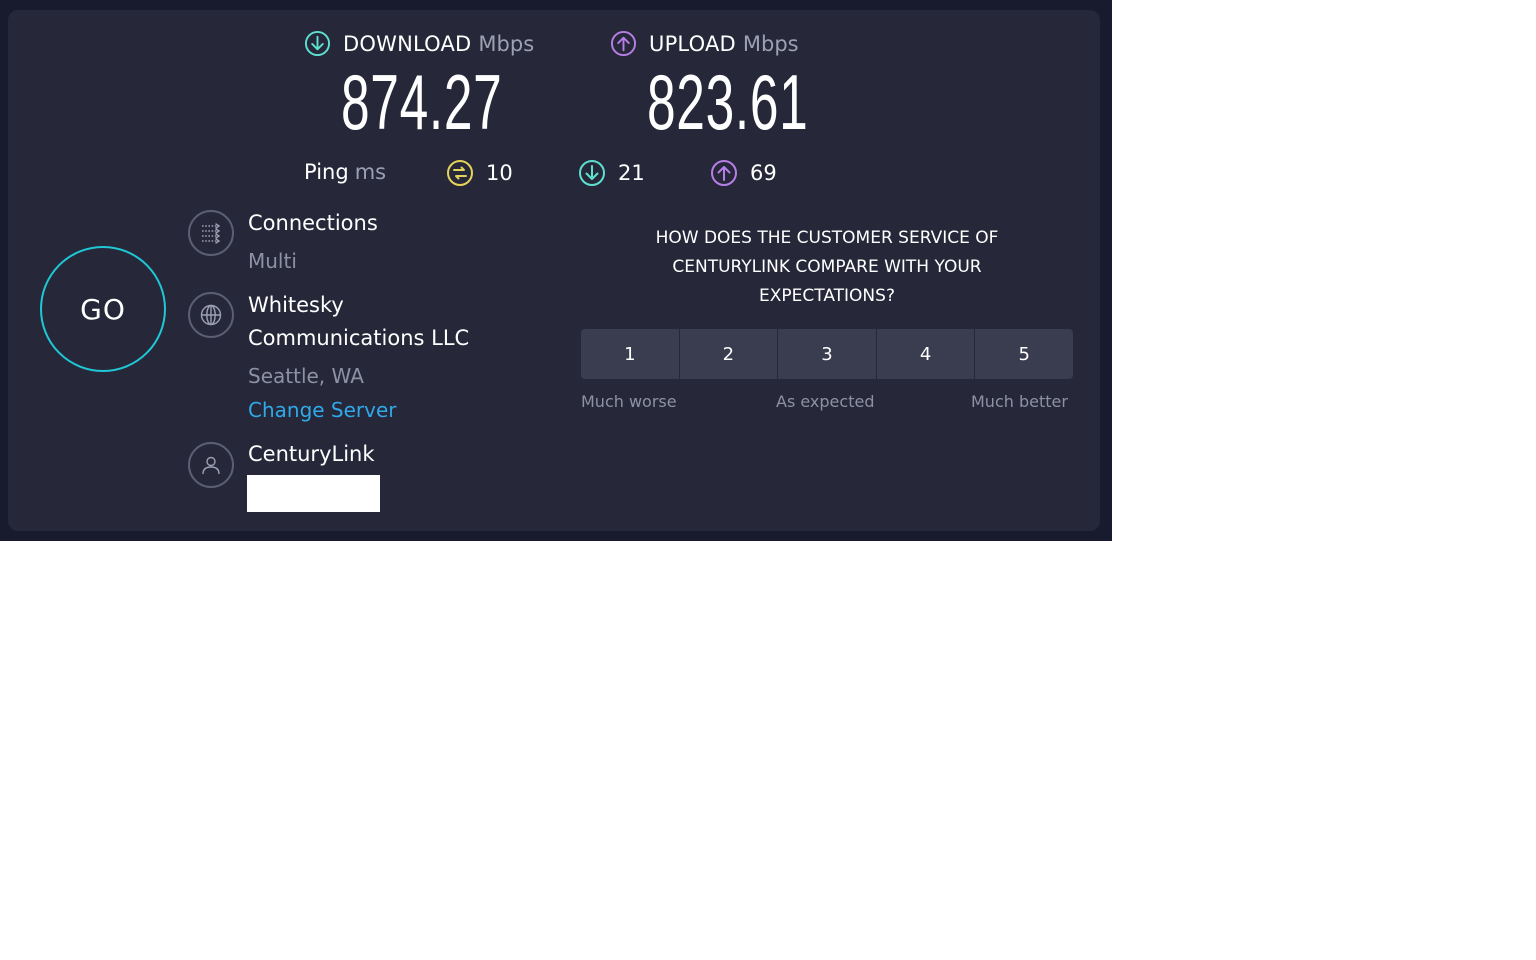  Describe the element at coordinates (631, 173) in the screenshot. I see `ping-download-value: 21` at that location.